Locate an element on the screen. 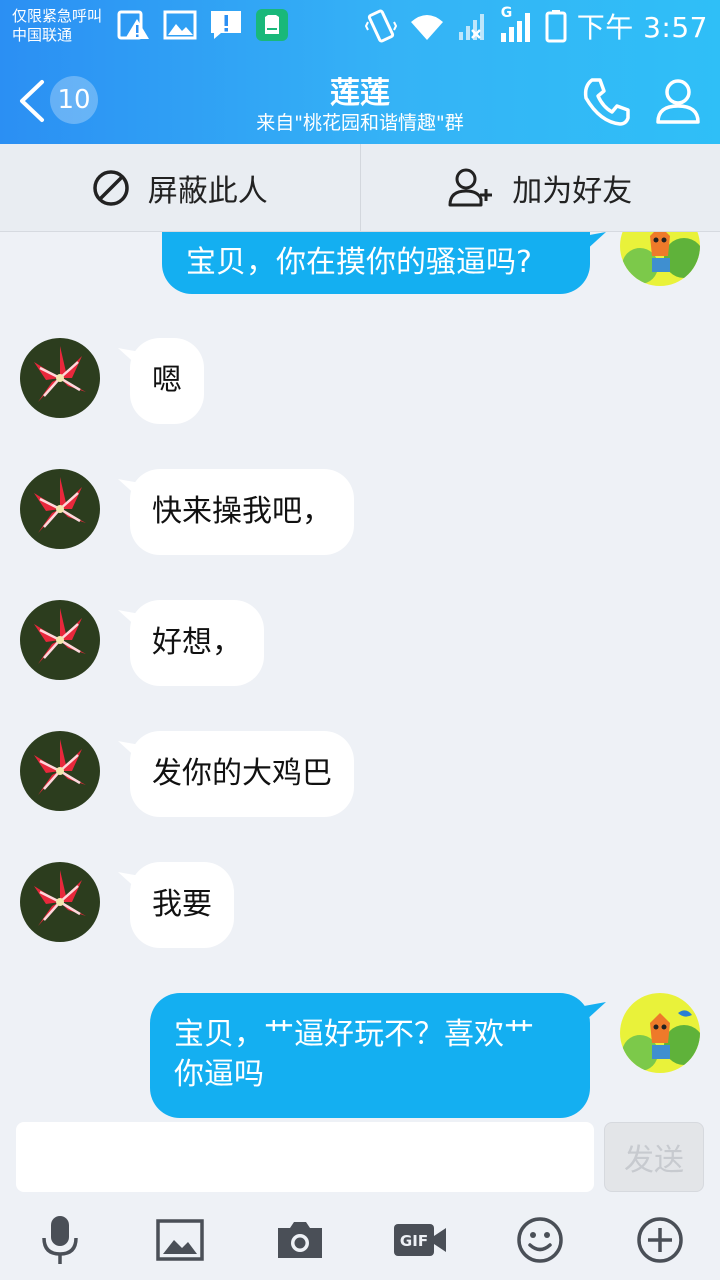 The height and width of the screenshot is (1280, 720). user-icon is located at coordinates (678, 101).